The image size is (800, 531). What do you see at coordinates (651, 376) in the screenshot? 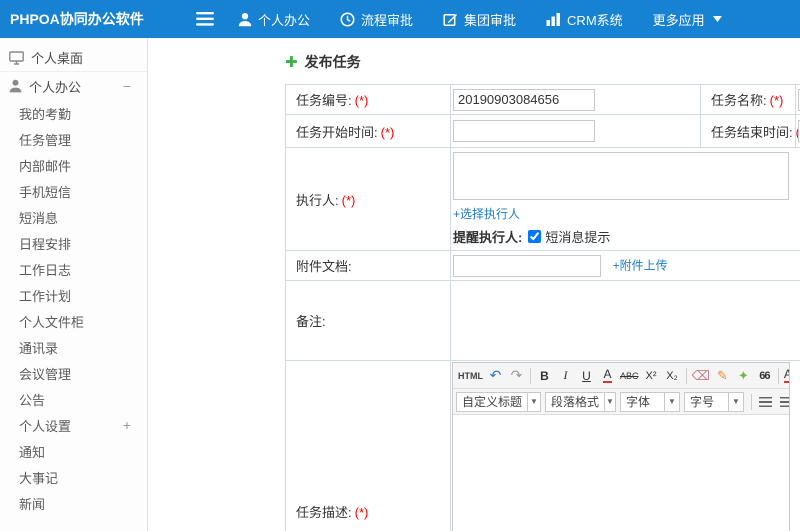
I see `superscript-button: X²` at bounding box center [651, 376].